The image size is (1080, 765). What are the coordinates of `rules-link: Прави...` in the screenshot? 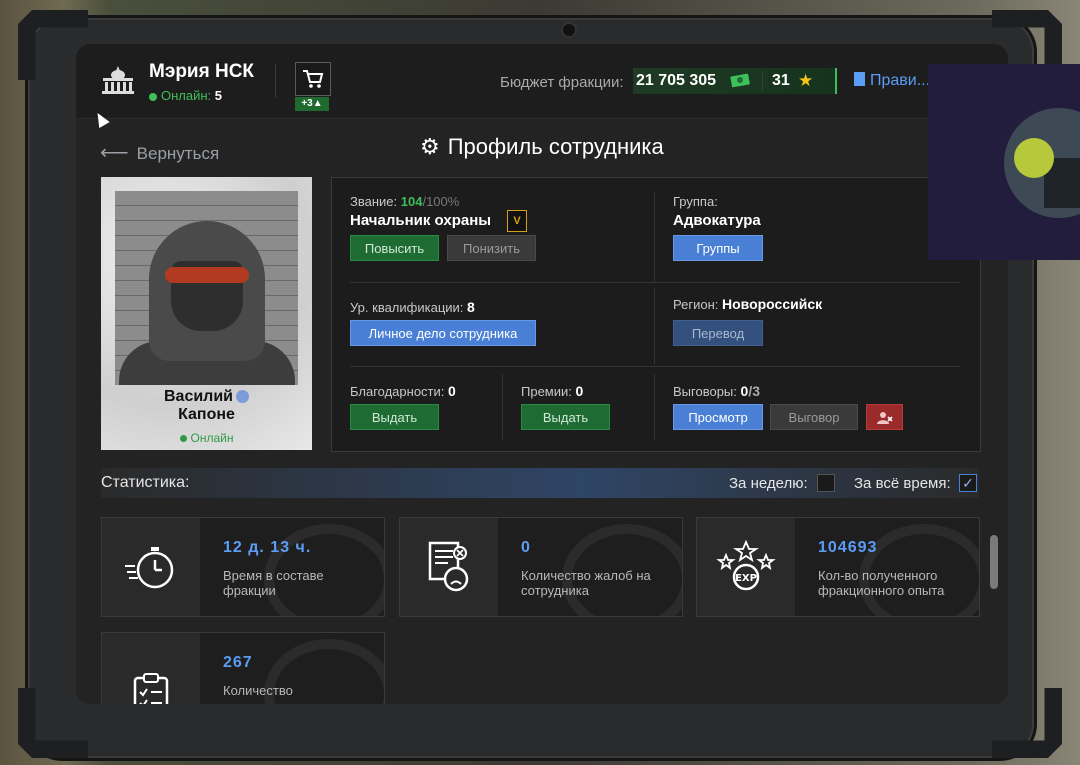 It's located at (892, 81).